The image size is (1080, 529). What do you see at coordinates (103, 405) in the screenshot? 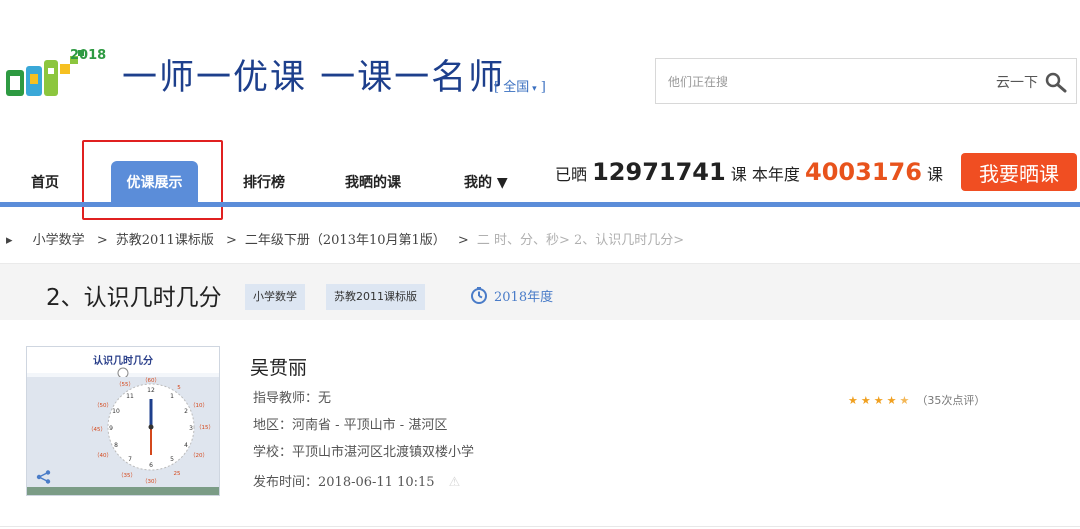
I see `svg-text: （50）` at bounding box center [103, 405].